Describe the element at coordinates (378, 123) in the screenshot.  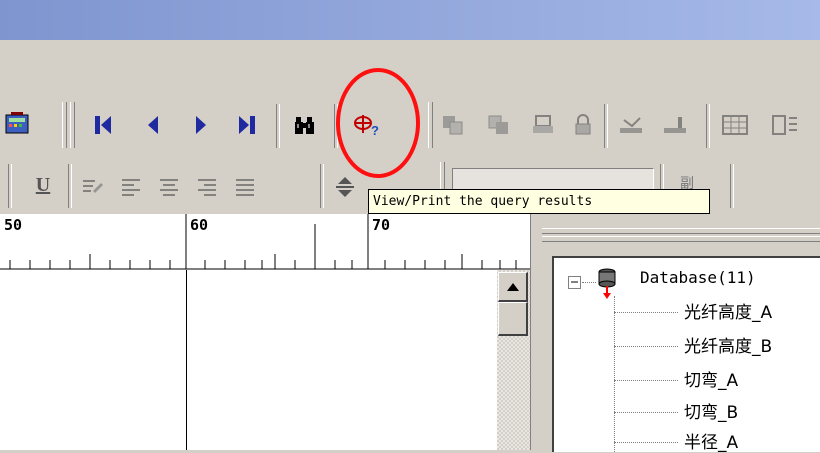
I see `highlight-circle-annotation` at that location.